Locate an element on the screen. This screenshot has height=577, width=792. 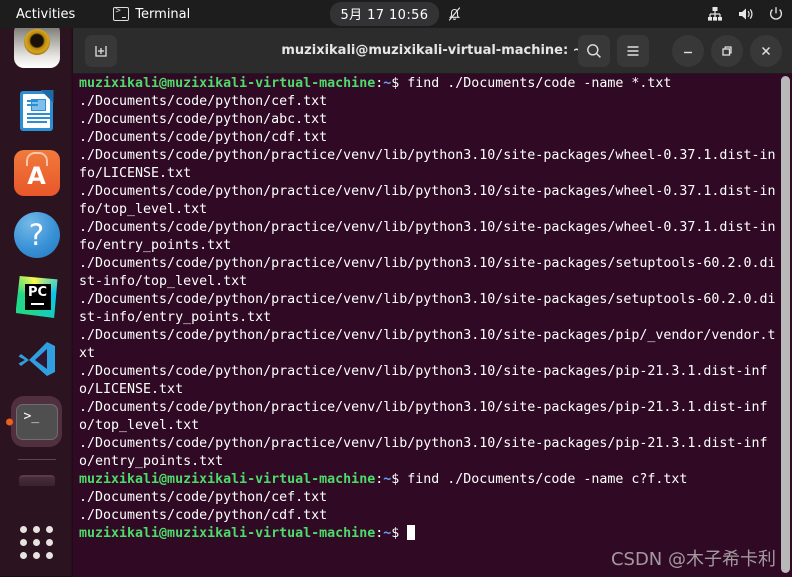
activities-label: Activities is located at coordinates (46, 14).